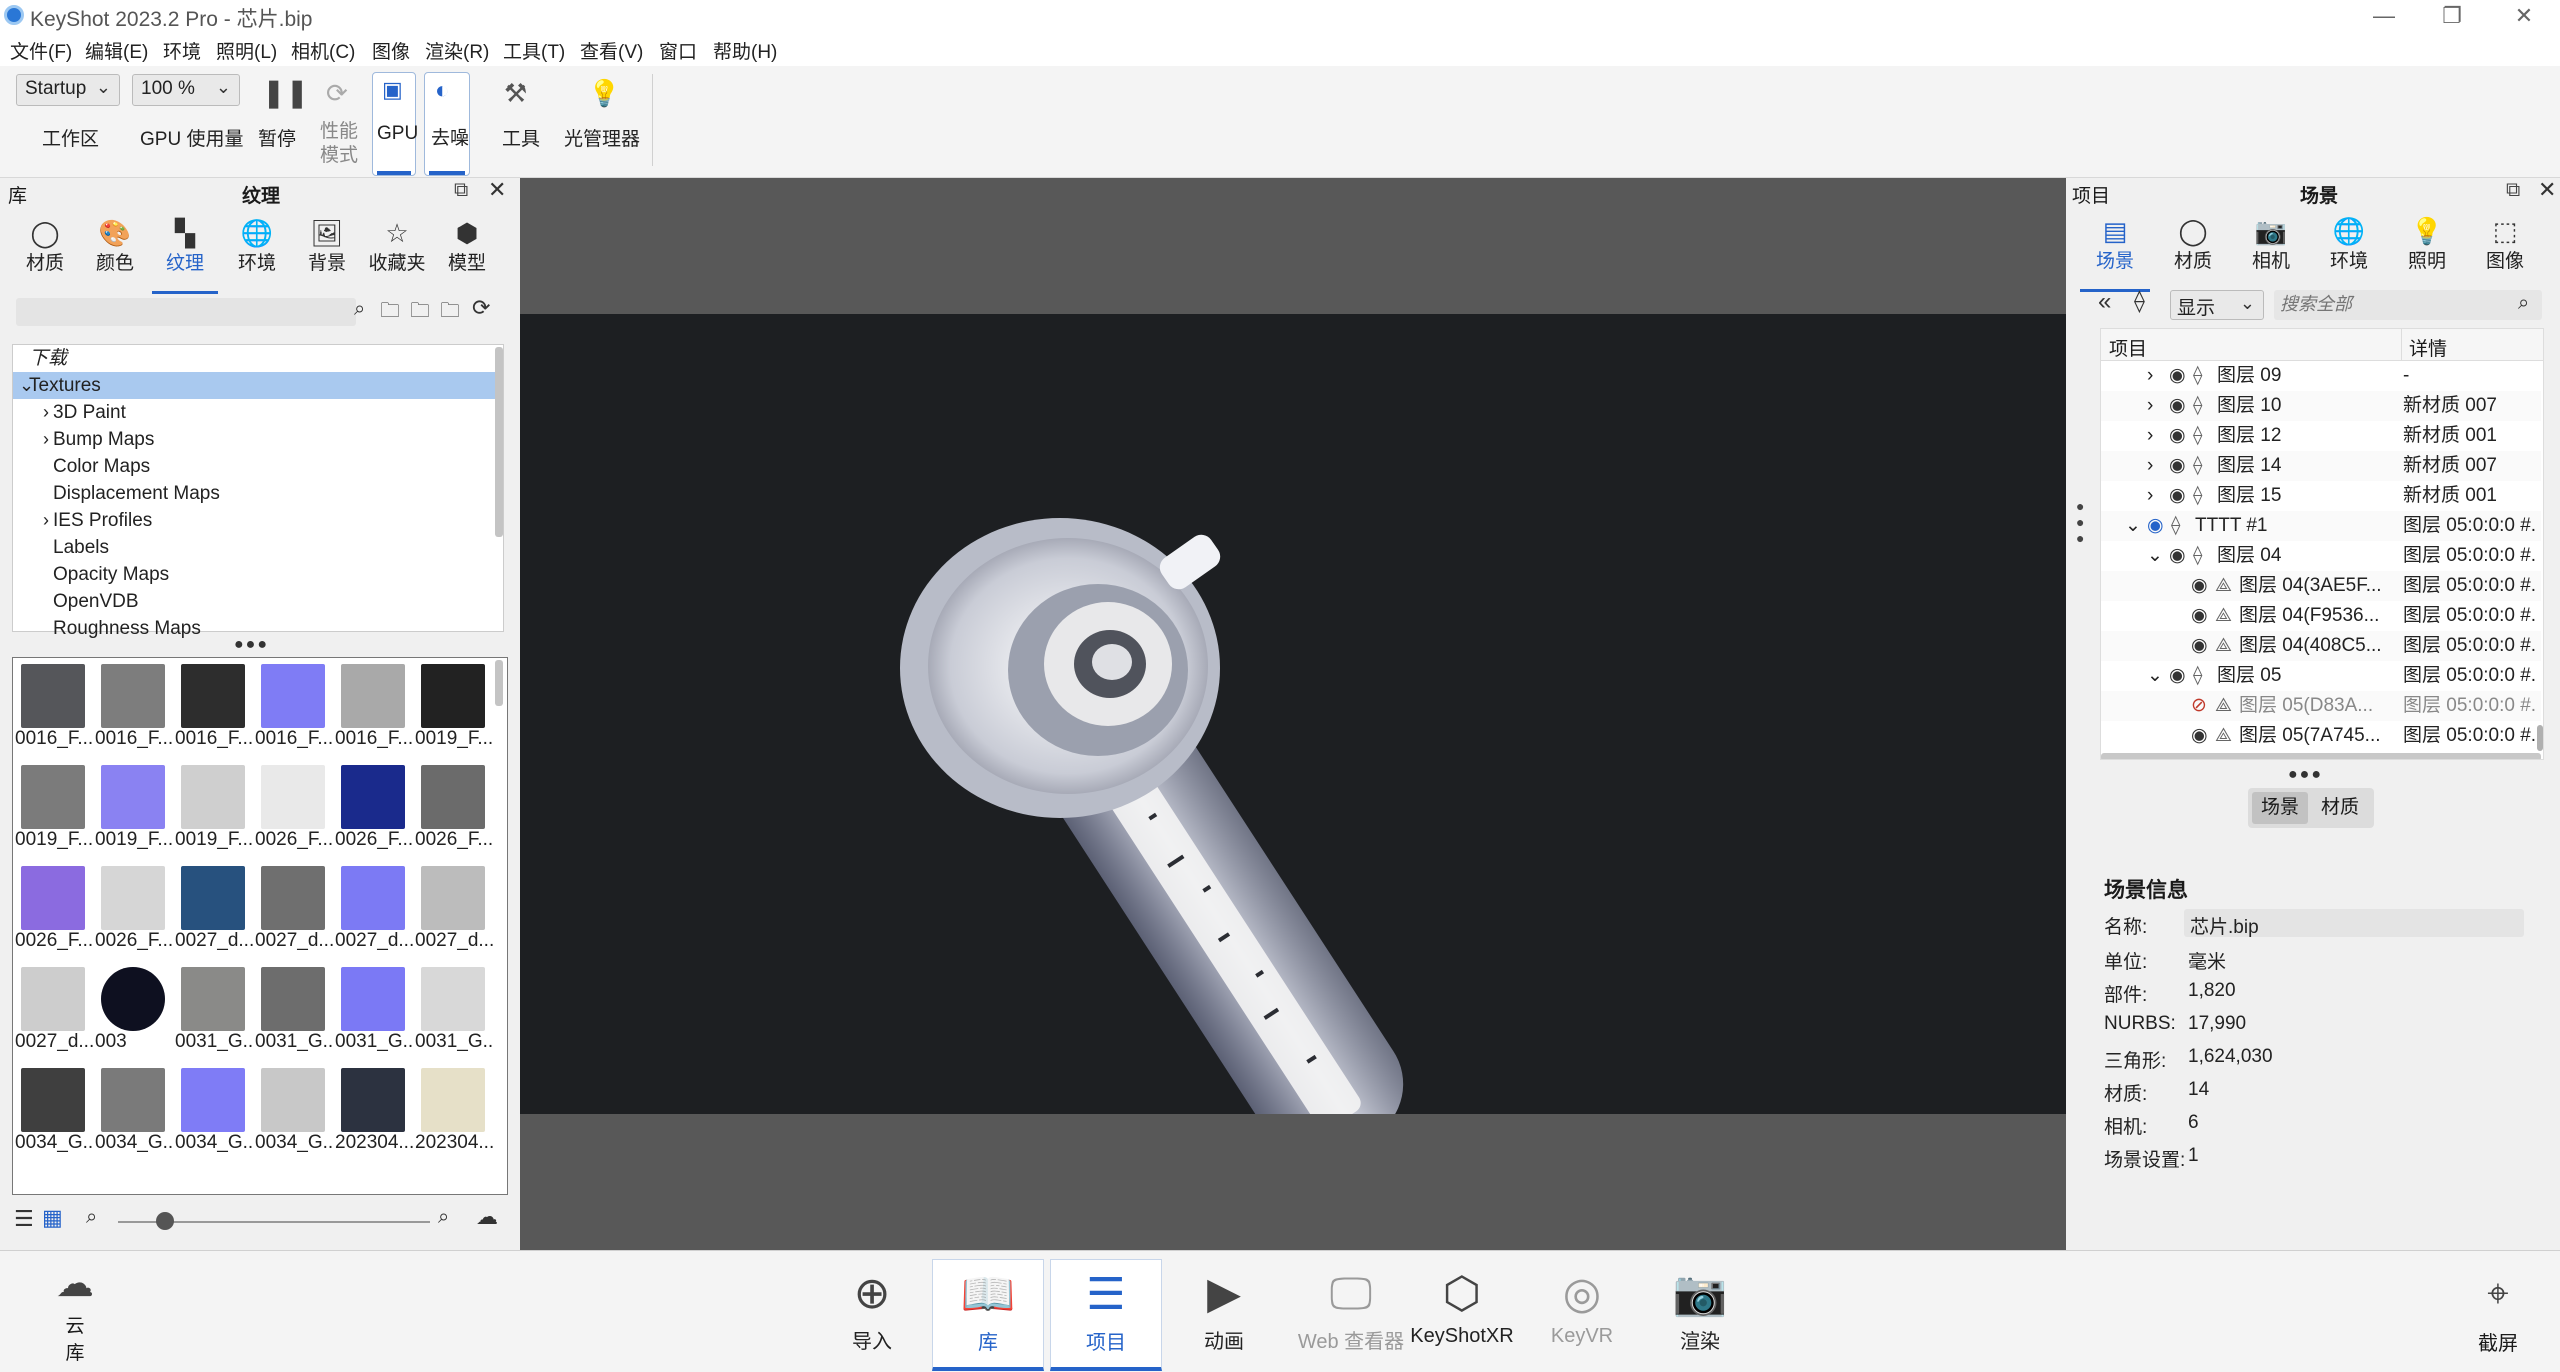 Image resolution: width=2560 pixels, height=1372 pixels. Describe the element at coordinates (254, 601) in the screenshot. I see `tree-item: OpenVDB` at that location.